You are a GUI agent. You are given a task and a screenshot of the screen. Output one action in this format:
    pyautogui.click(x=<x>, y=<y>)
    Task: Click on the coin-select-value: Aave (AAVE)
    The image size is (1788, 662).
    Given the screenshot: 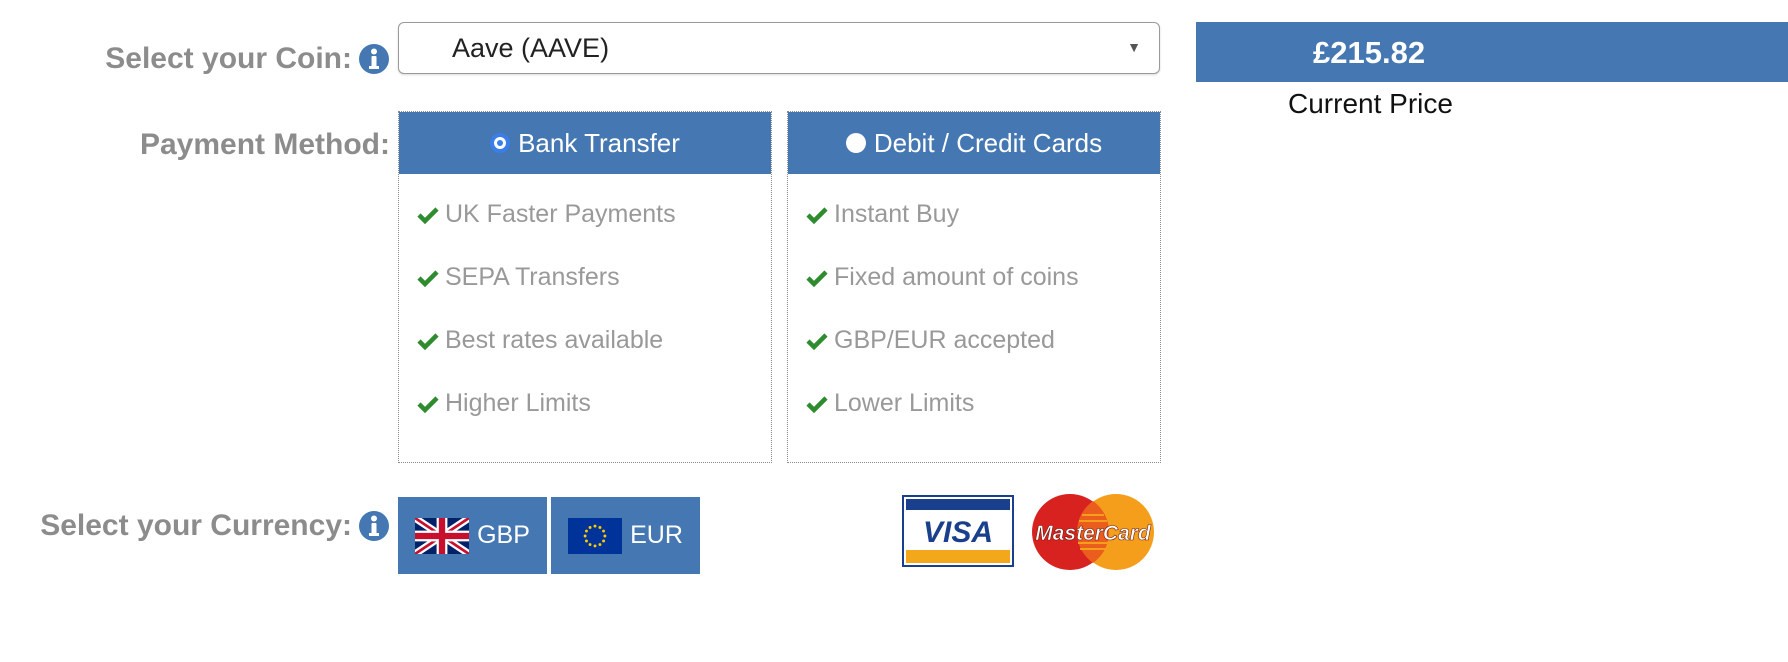 What is the action you would take?
    pyautogui.click(x=531, y=48)
    